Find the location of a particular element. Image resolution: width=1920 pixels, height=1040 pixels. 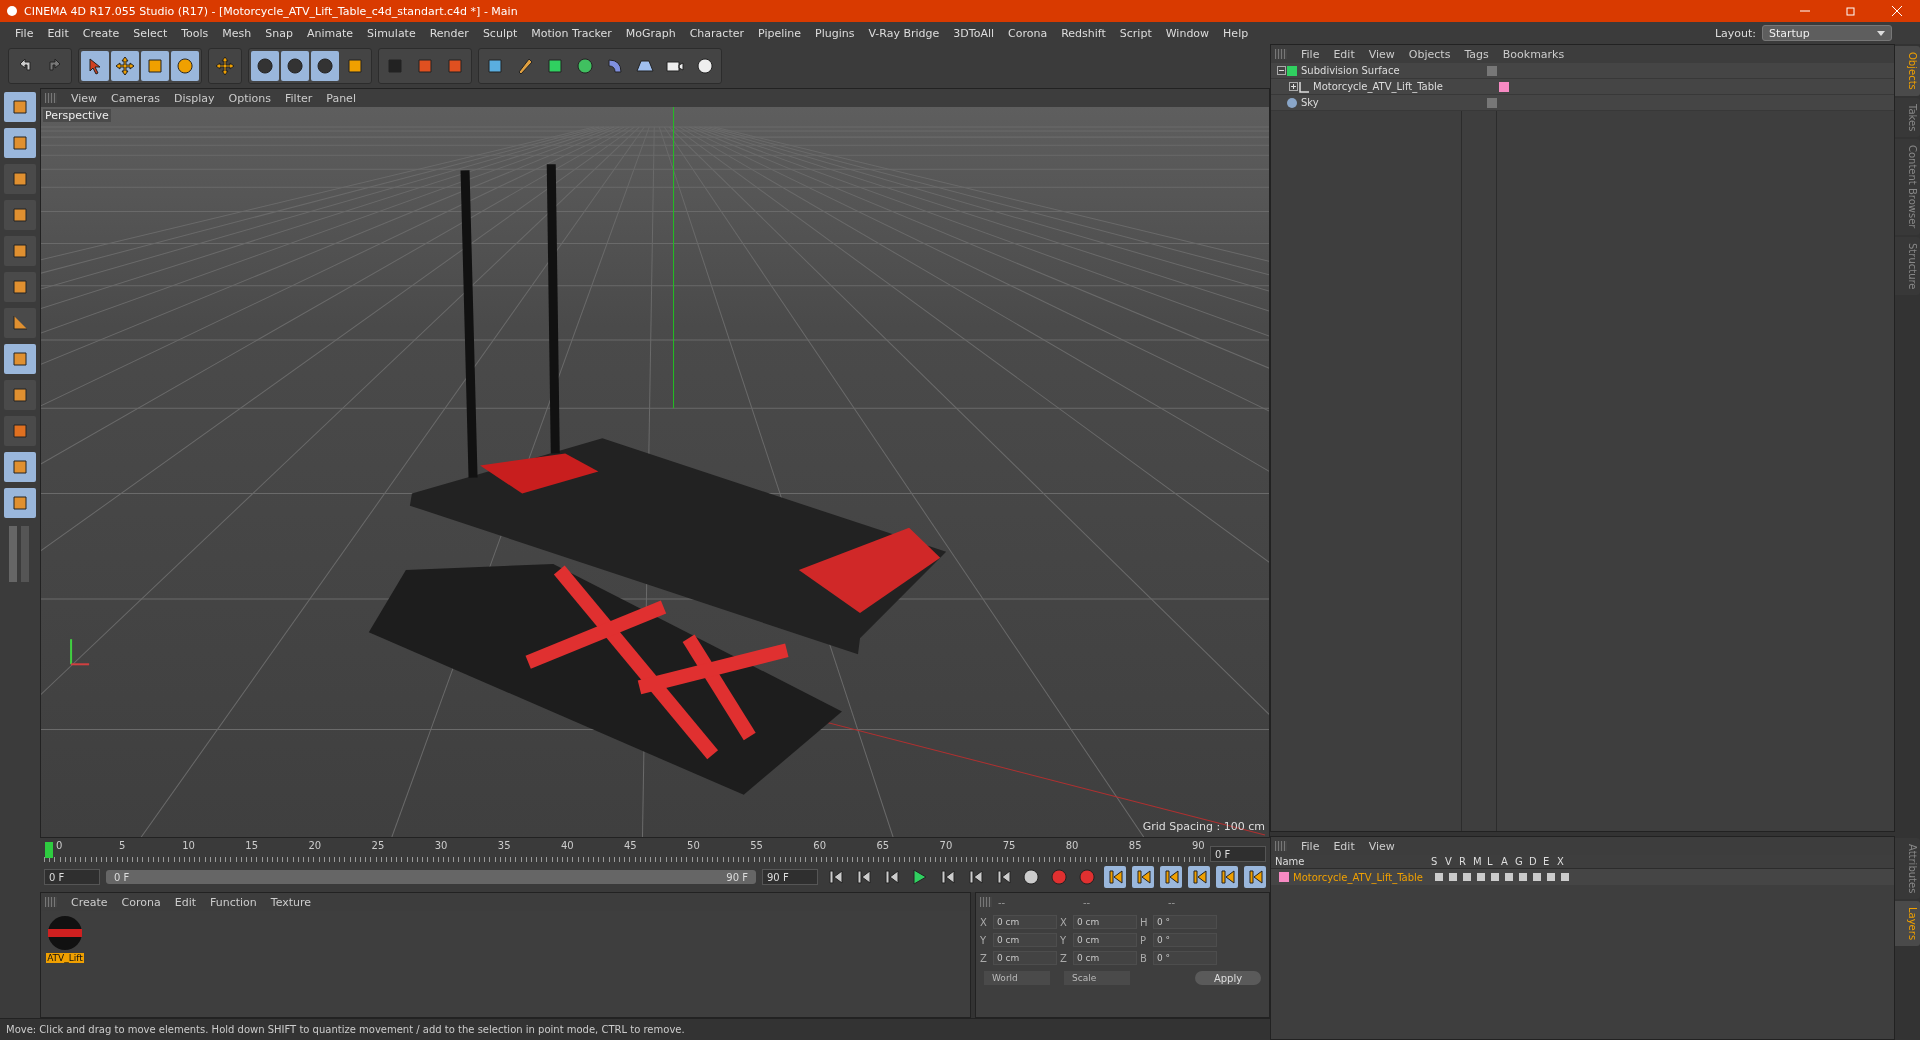

column-header: G is located at coordinates (1522, 861).